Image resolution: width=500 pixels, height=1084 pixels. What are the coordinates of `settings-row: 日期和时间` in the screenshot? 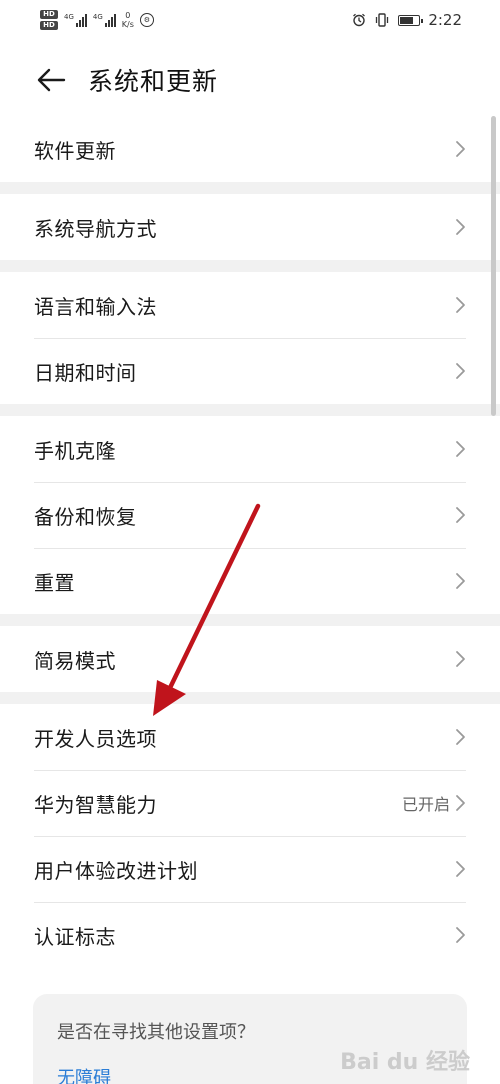 It's located at (250, 371).